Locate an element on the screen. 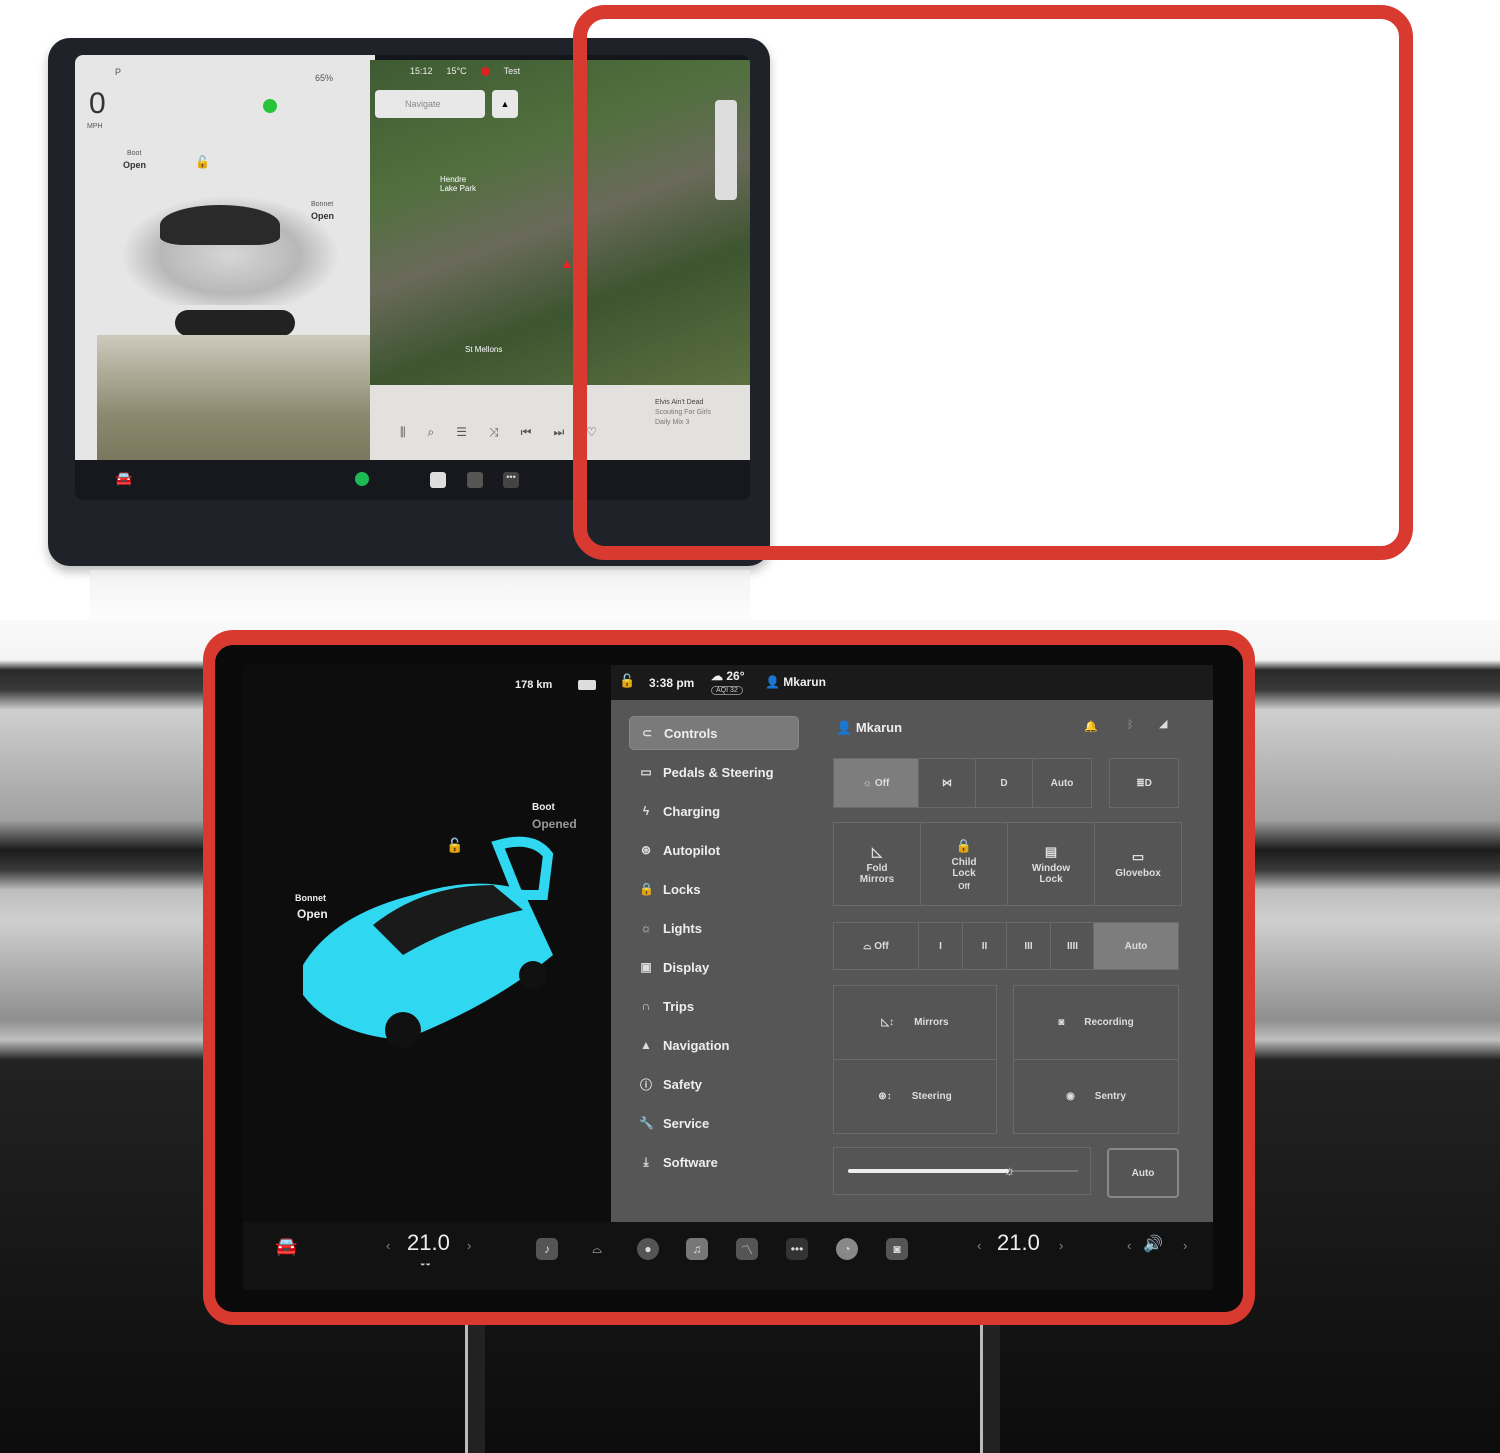  volume-up: › is located at coordinates (1185, 1245).